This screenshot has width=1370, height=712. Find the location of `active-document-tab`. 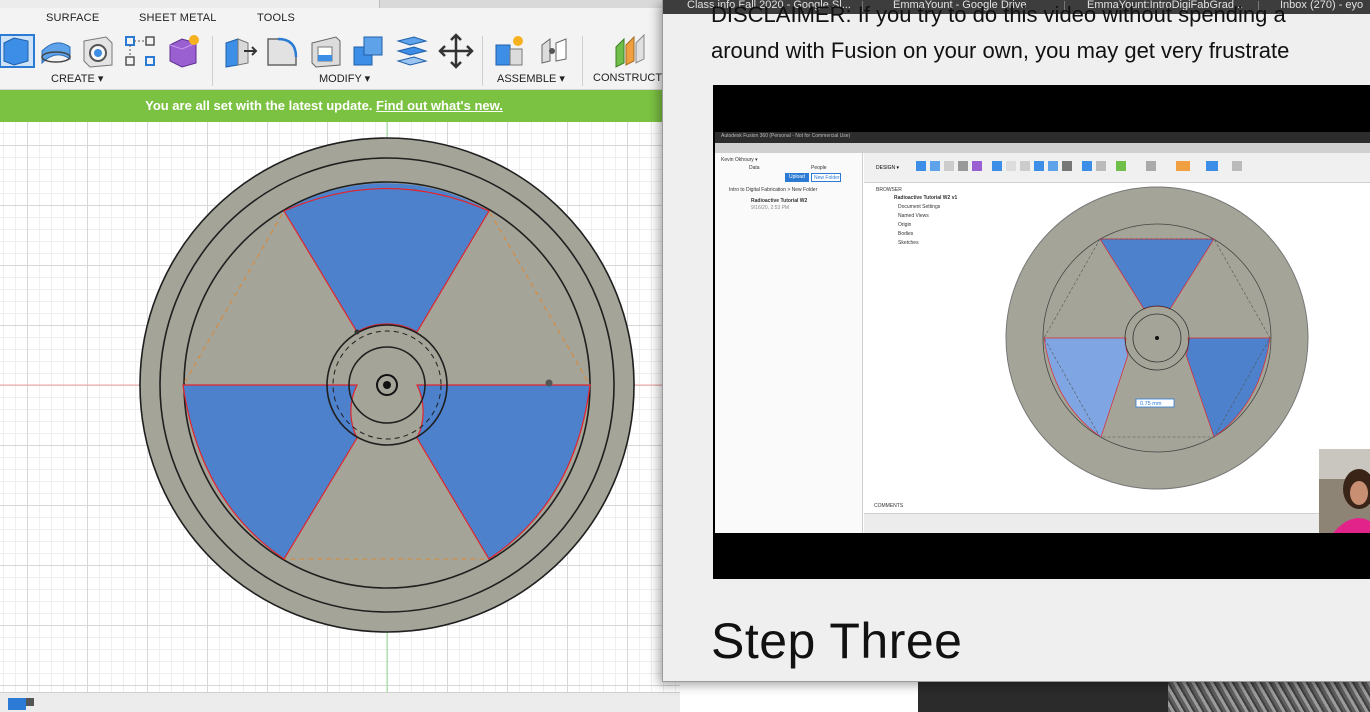

active-document-tab is located at coordinates (190, 4).